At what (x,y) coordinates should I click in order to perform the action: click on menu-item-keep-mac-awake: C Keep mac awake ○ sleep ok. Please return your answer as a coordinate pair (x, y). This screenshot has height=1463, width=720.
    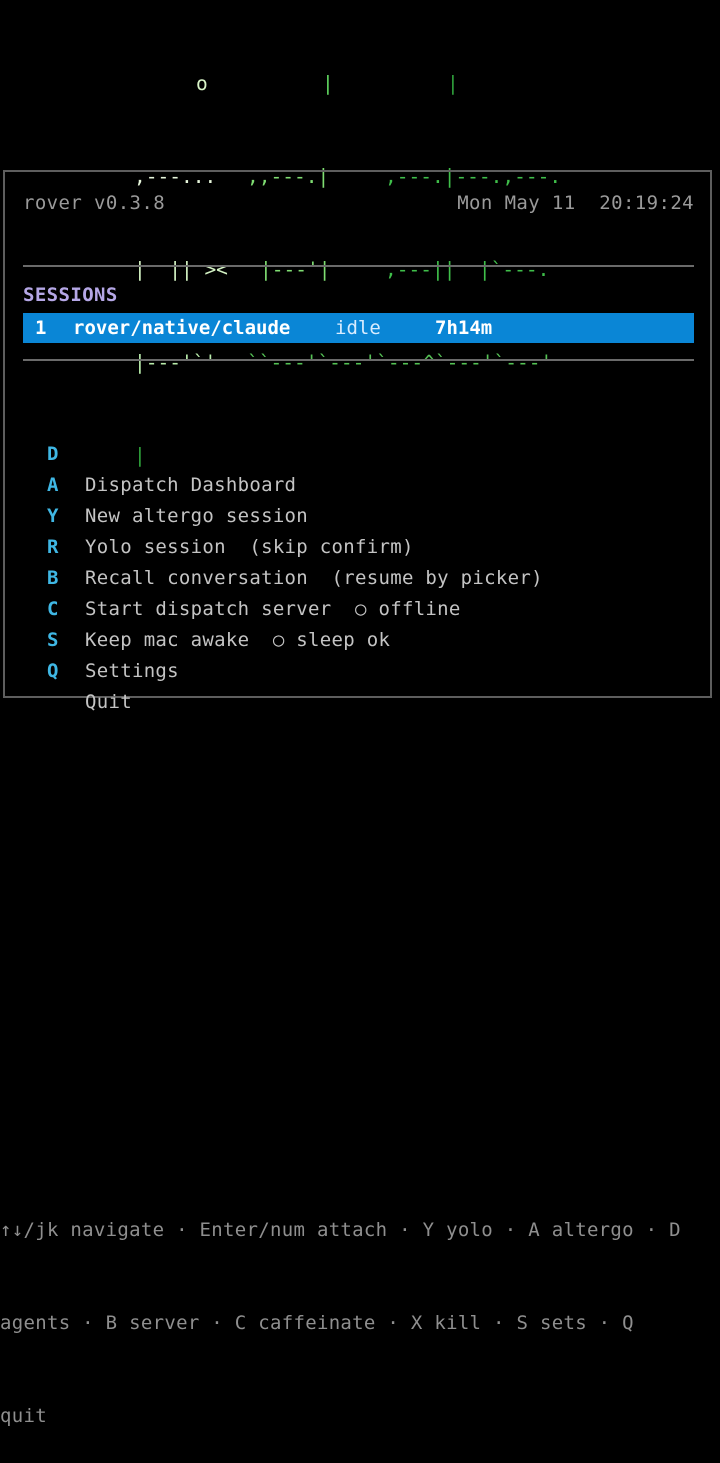
    Looking at the image, I should click on (357, 607).